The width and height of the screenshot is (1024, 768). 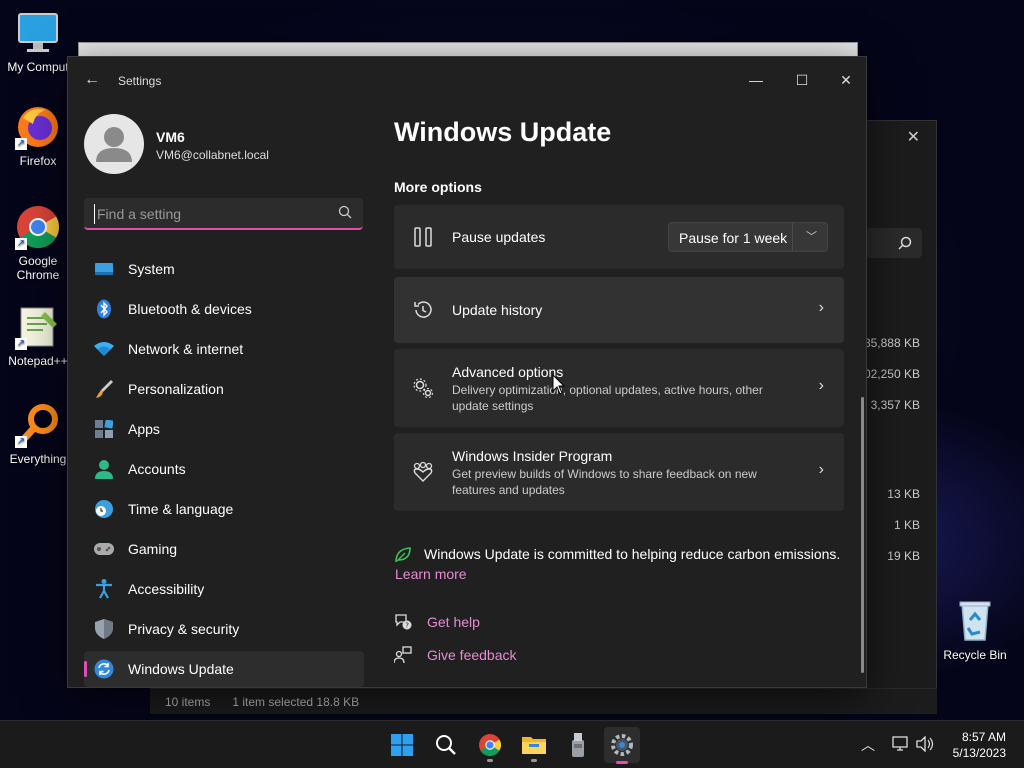 I want to click on desktop-icon-label: Everything, so click(x=38, y=459).